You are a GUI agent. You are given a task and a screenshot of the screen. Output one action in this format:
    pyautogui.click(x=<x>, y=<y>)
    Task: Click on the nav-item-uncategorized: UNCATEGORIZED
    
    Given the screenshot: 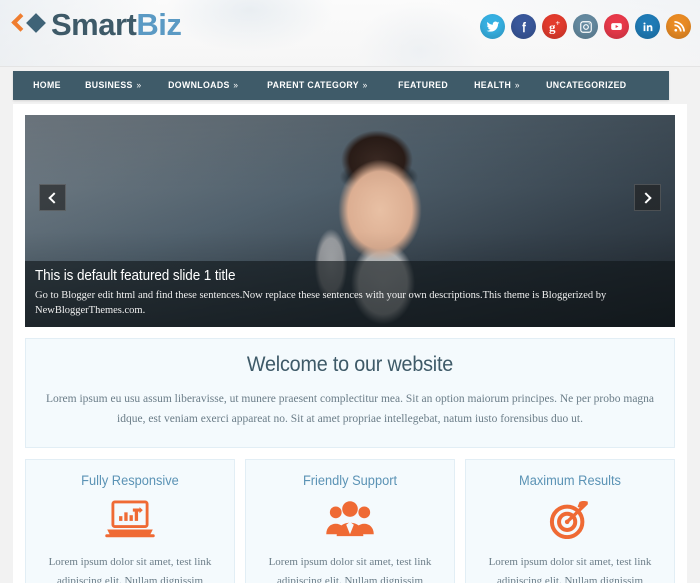 What is the action you would take?
    pyautogui.click(x=586, y=85)
    